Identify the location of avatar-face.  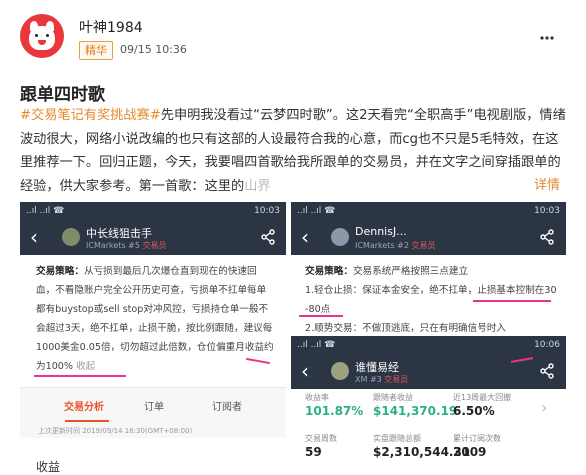
(42, 38).